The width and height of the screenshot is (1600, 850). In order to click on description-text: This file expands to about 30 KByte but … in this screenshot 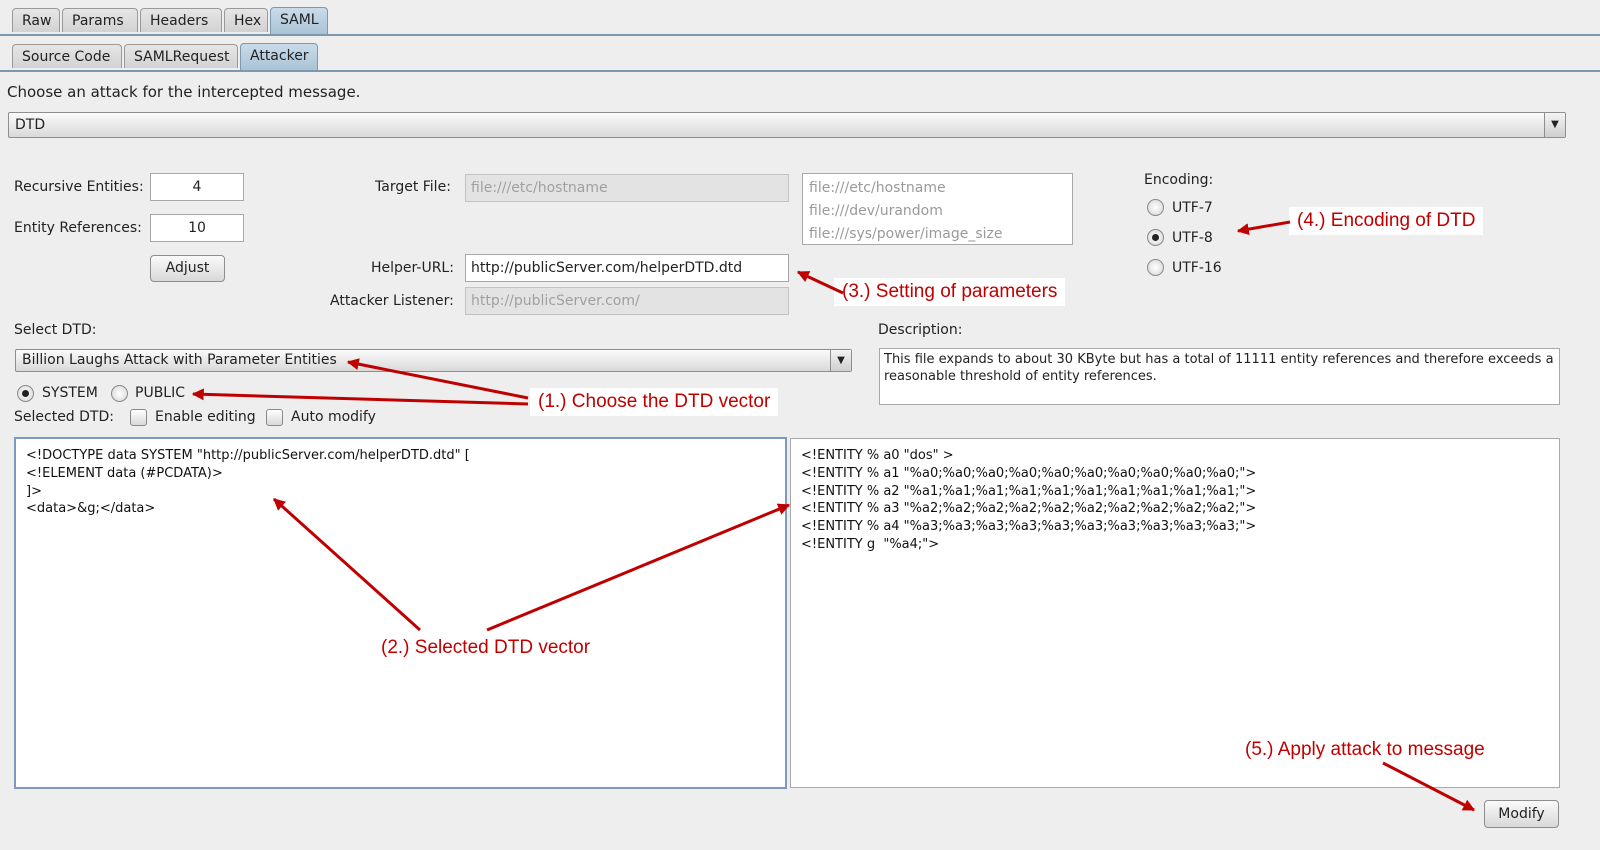, I will do `click(1219, 376)`.